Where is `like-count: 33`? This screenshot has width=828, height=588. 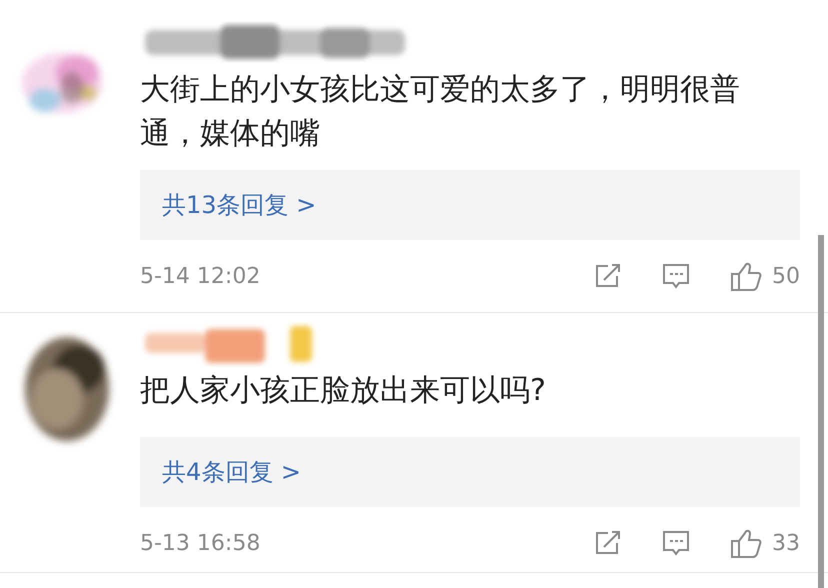 like-count: 33 is located at coordinates (786, 544).